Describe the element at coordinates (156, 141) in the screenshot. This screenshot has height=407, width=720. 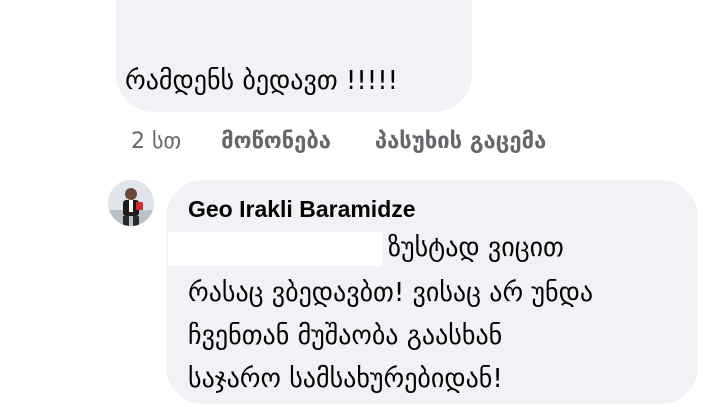
I see `comment-timestamp: 2 სთ` at that location.